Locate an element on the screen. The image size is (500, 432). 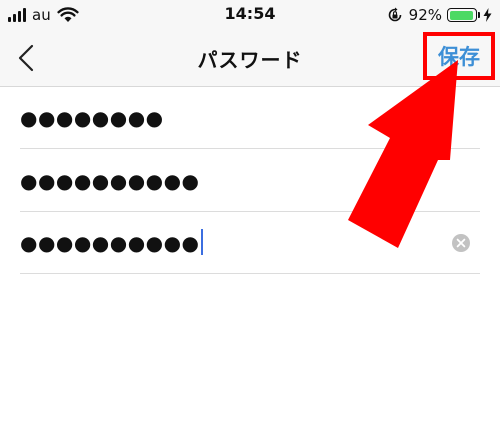
annotation-arrow-icon is located at coordinates (403, 154).